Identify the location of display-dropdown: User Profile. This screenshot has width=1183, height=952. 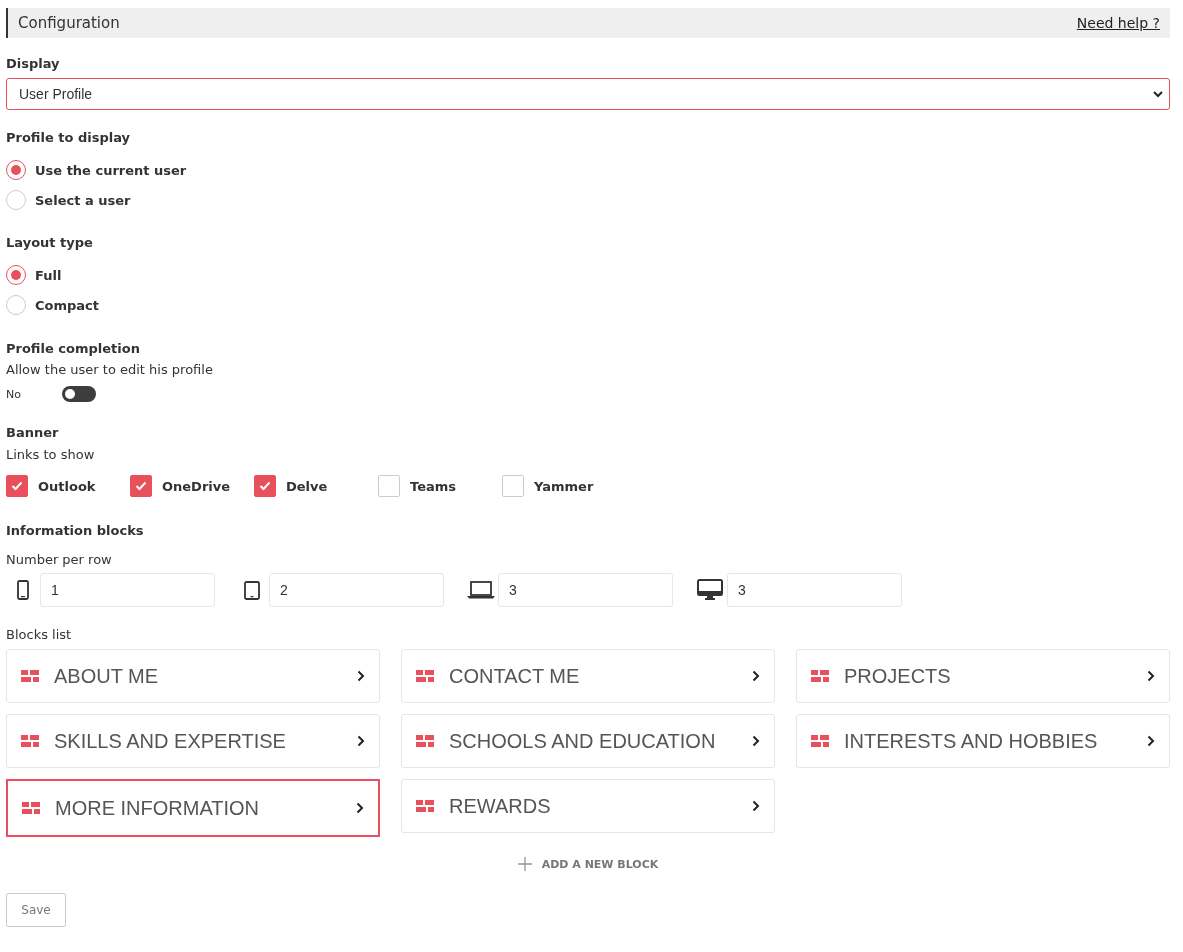
(588, 94).